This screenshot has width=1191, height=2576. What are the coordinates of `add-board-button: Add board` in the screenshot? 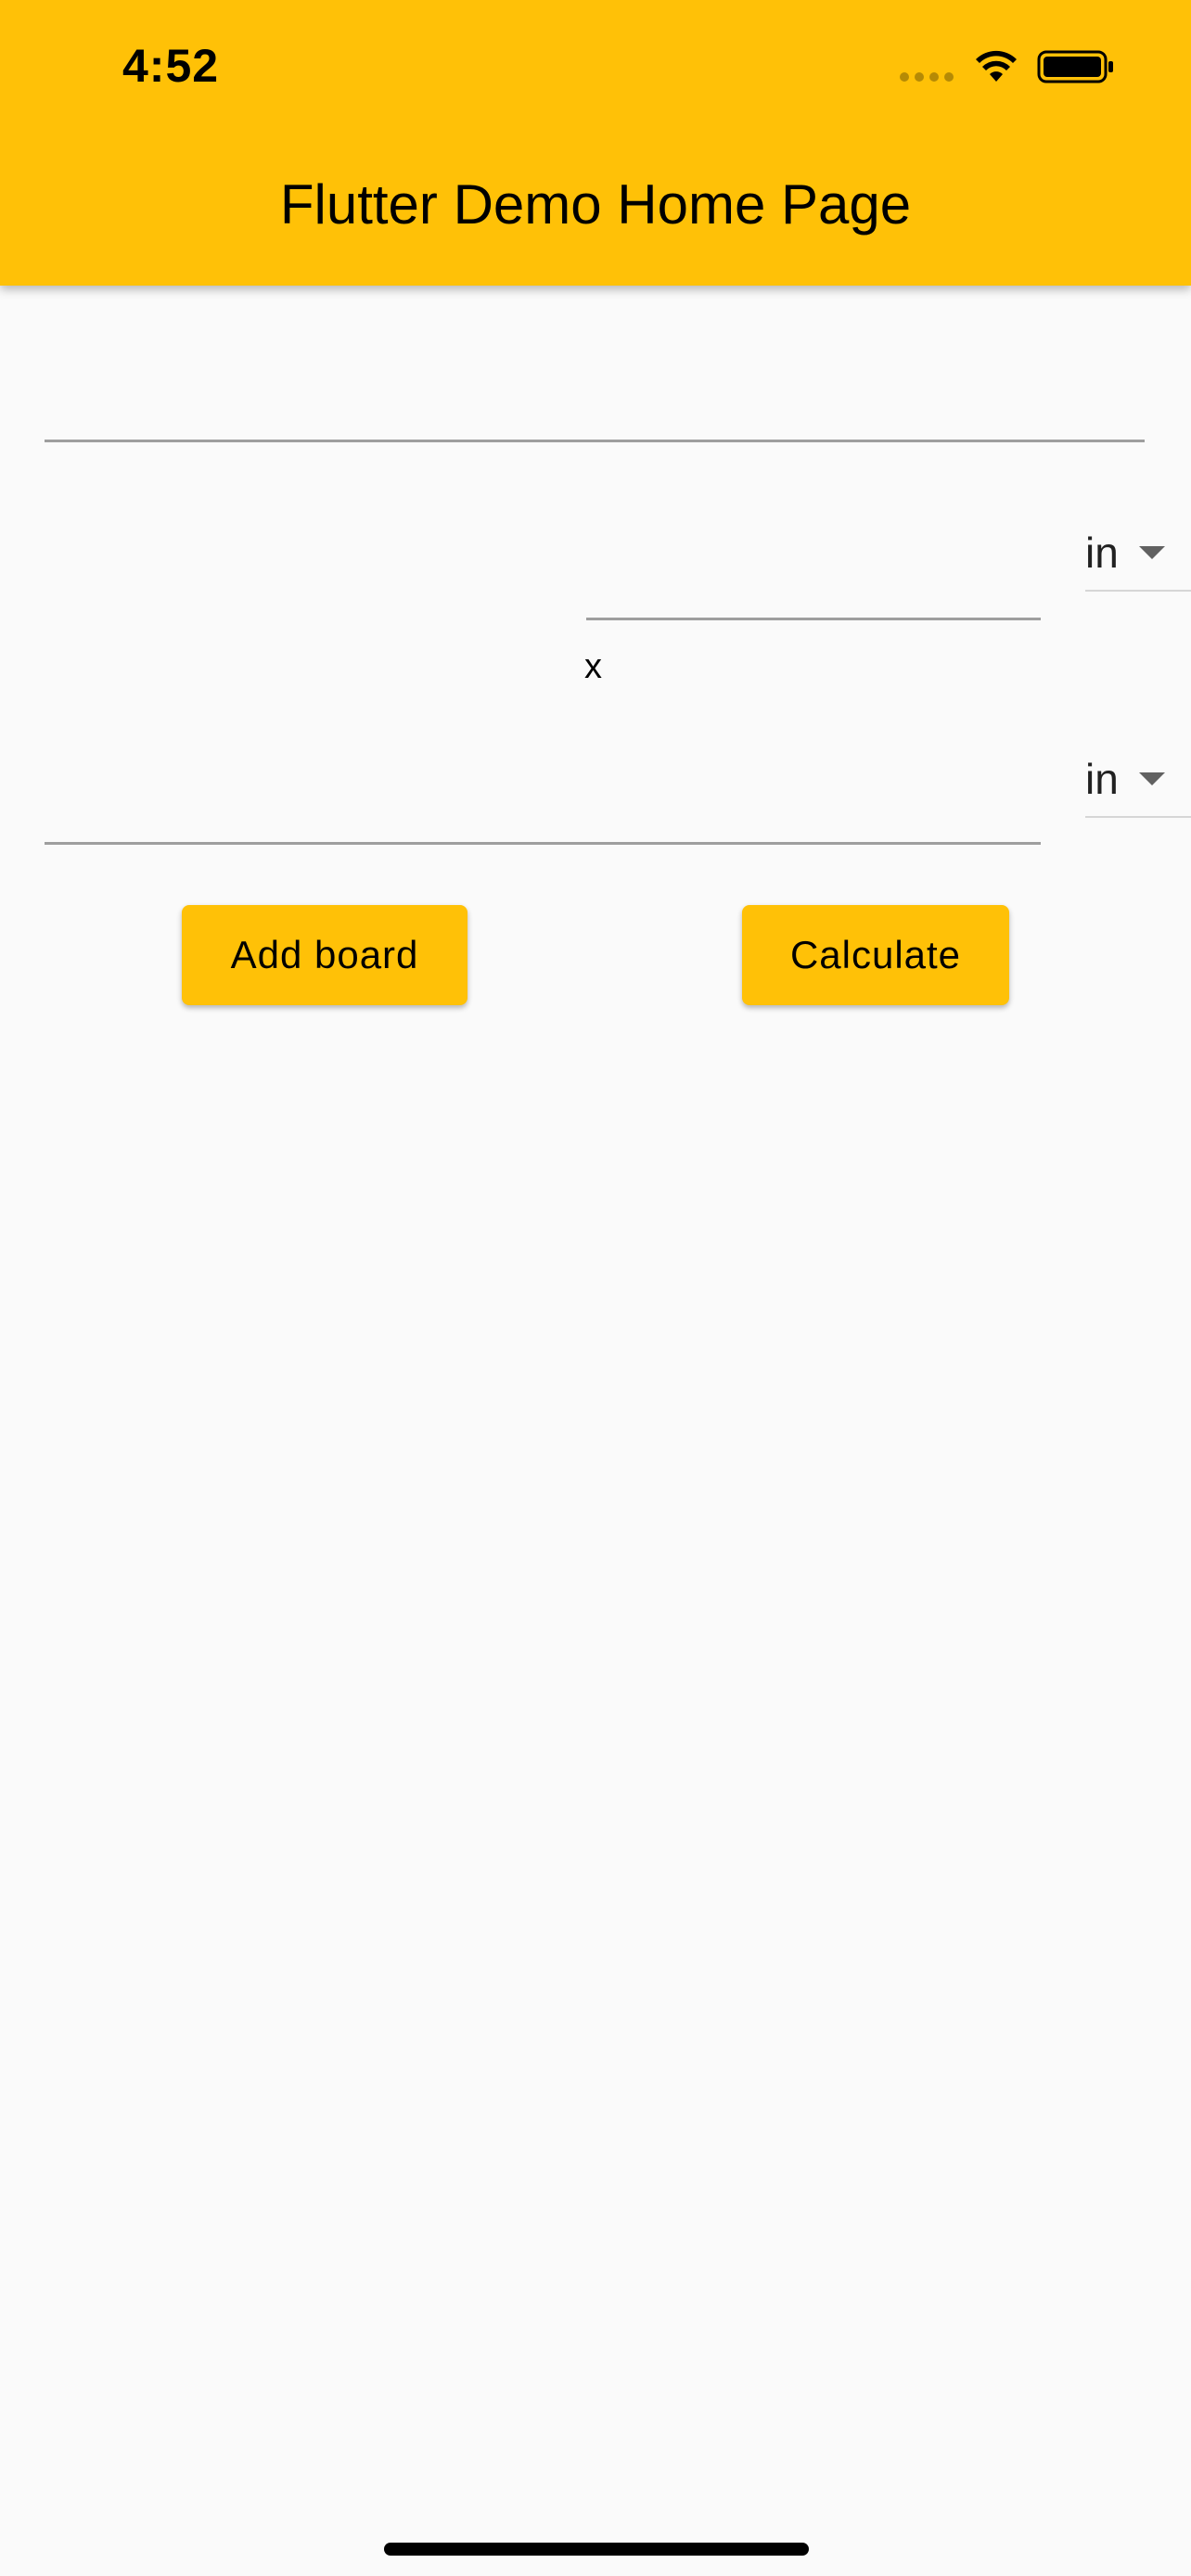 It's located at (324, 955).